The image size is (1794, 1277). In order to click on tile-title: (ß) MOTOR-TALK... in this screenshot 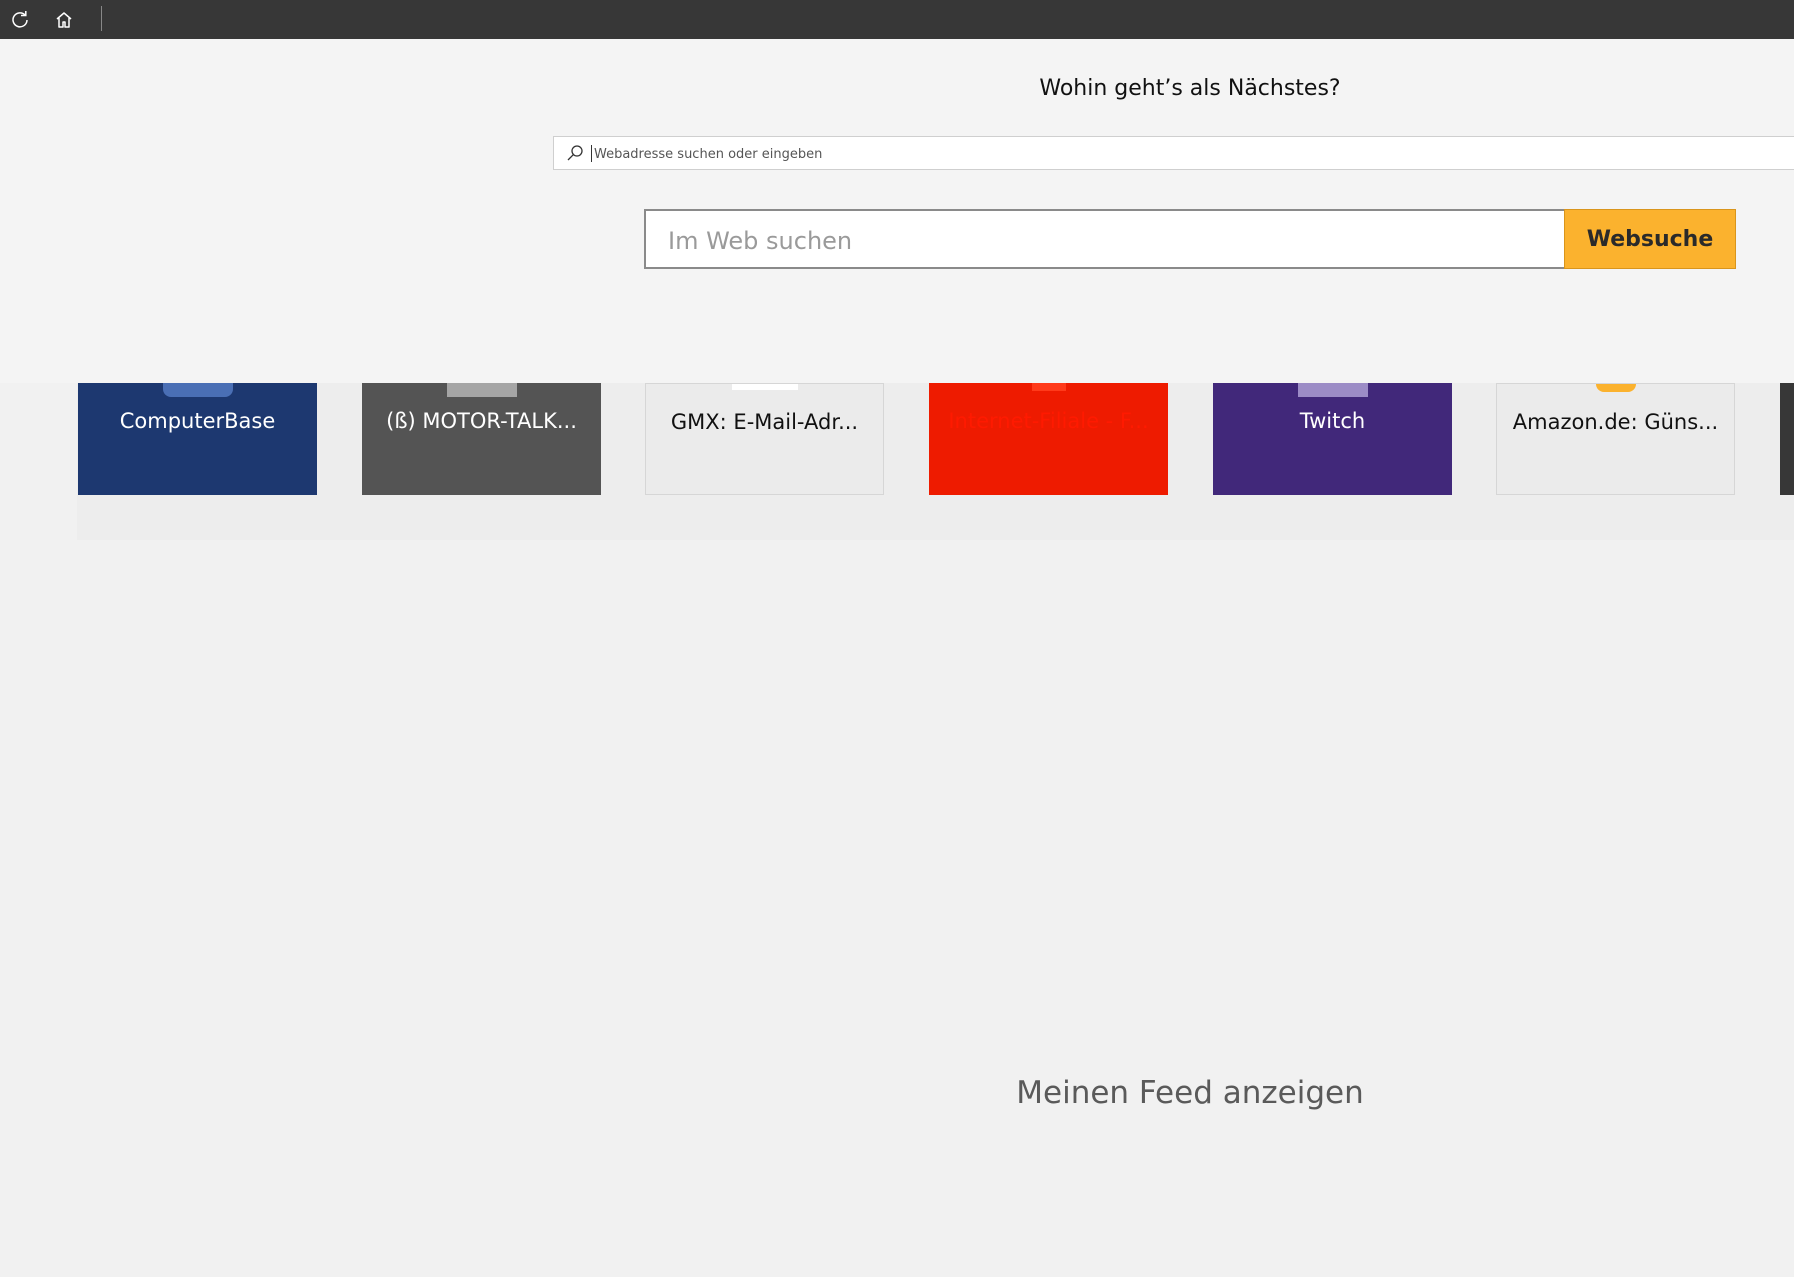, I will do `click(481, 421)`.